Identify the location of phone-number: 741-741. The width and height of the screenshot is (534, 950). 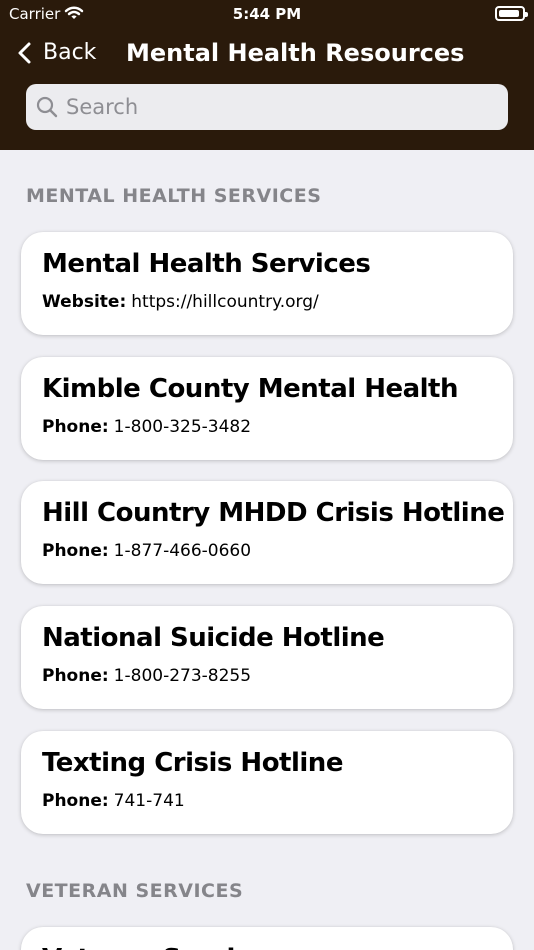
(149, 801).